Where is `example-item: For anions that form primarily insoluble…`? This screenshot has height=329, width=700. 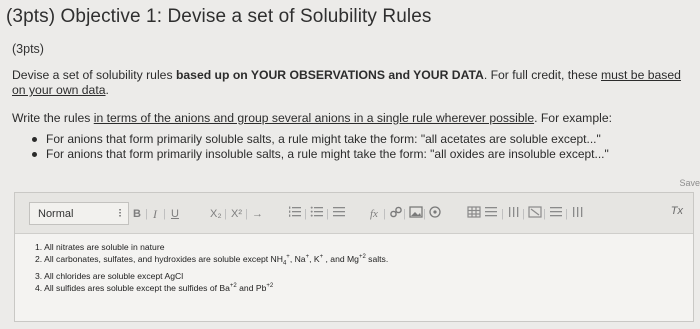 example-item: For anions that form primarily insoluble… is located at coordinates (355, 154).